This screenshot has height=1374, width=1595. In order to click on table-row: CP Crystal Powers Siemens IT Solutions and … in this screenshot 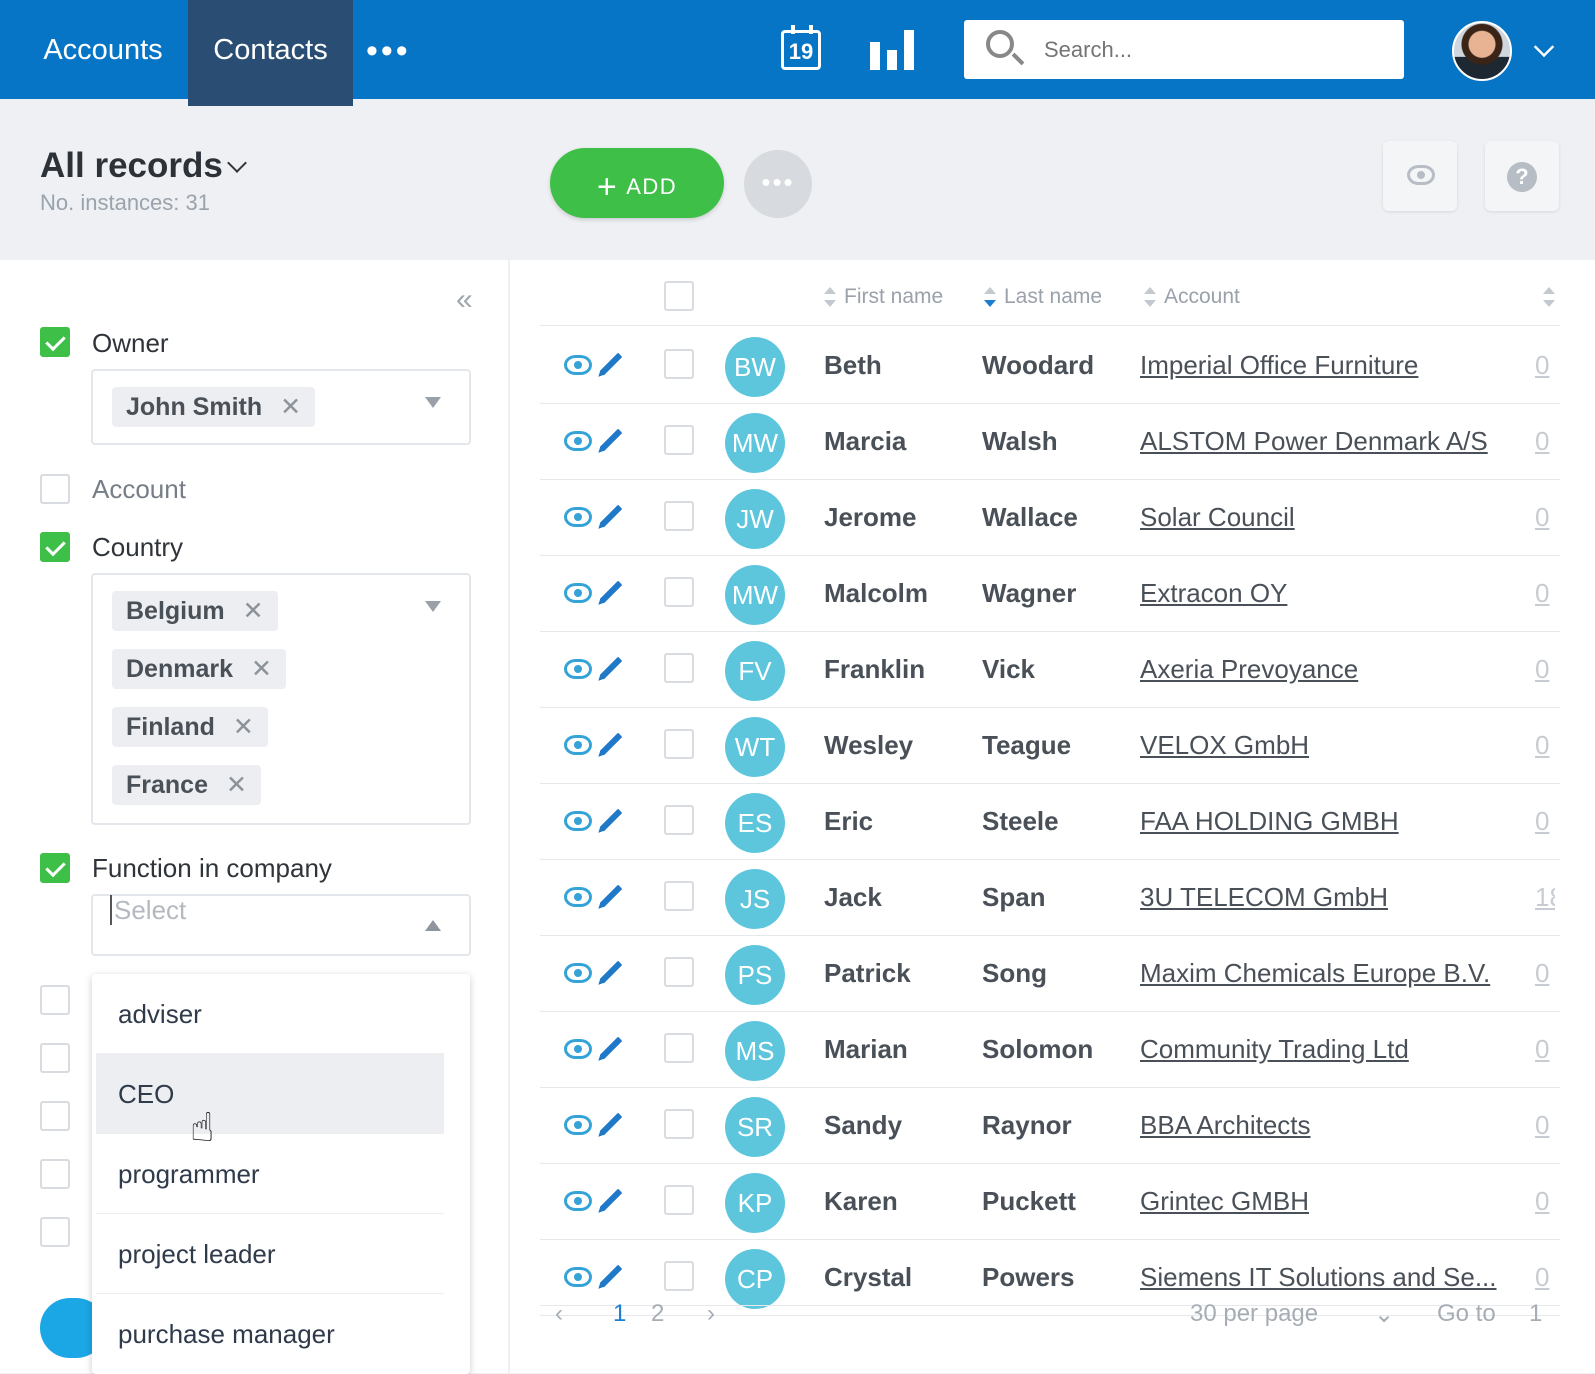, I will do `click(1050, 1277)`.